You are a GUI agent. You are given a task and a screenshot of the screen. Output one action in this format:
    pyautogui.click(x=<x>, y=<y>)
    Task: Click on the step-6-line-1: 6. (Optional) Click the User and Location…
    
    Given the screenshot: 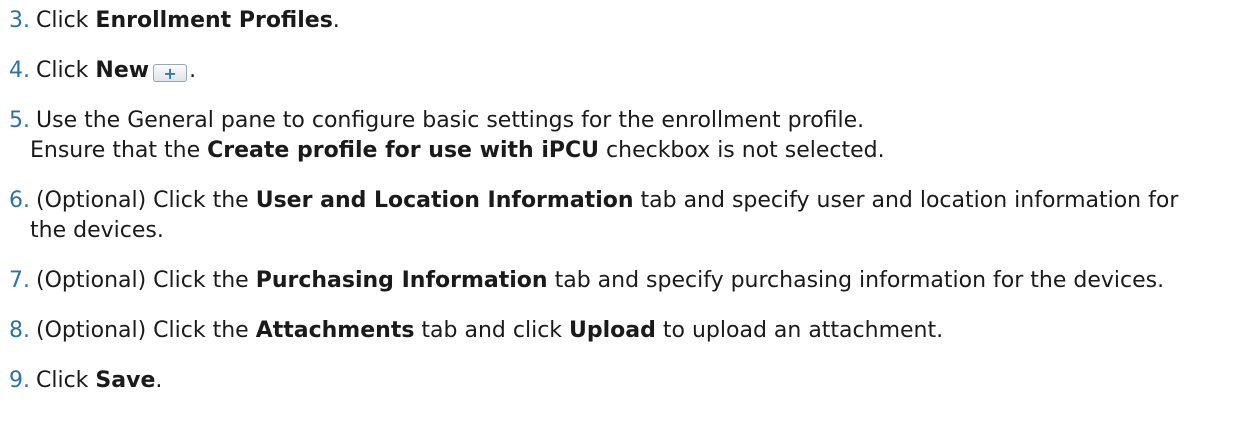 What is the action you would take?
    pyautogui.click(x=631, y=201)
    